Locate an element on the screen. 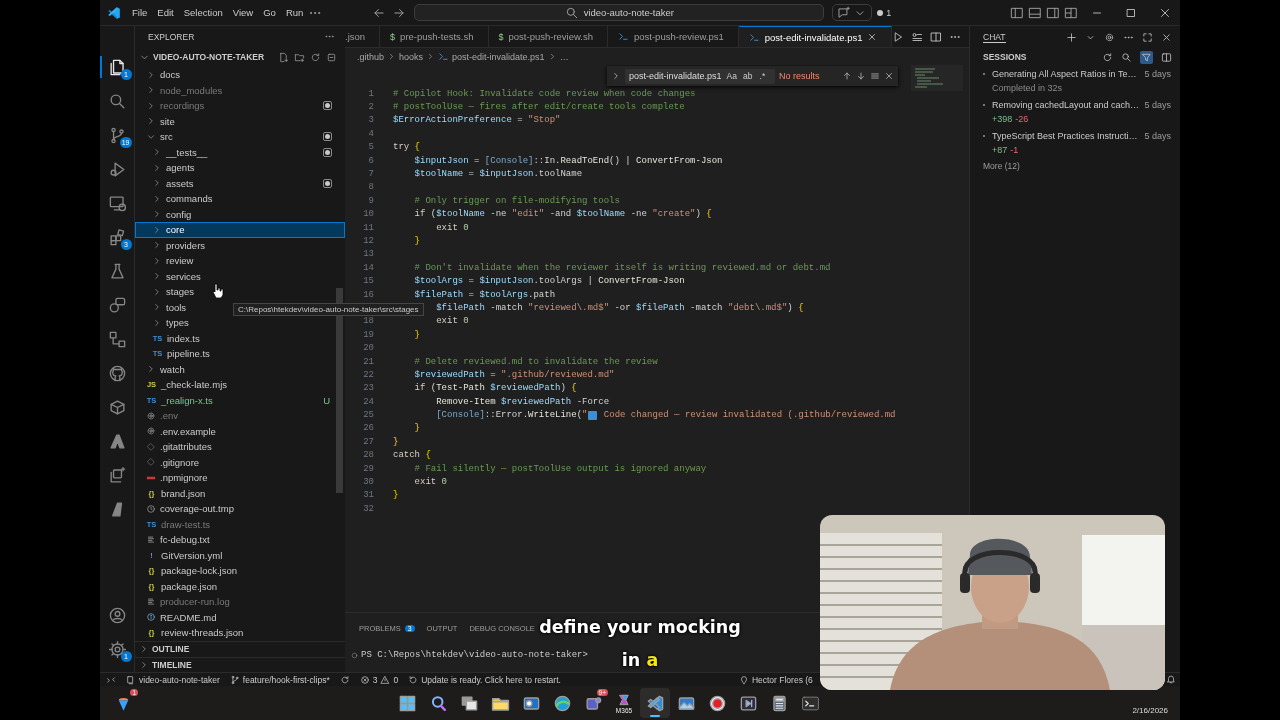  tree-item: types is located at coordinates (240, 323).